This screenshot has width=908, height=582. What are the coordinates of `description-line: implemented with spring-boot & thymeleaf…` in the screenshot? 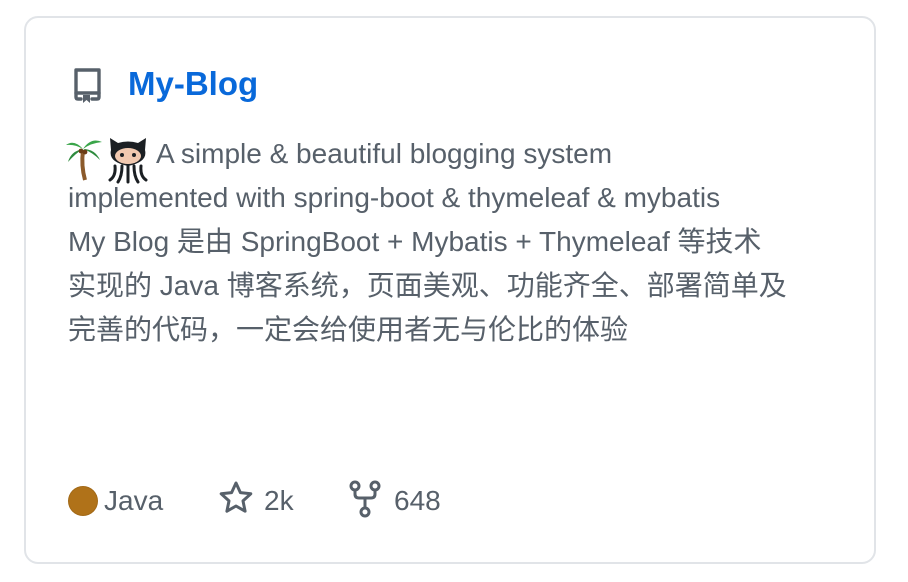 It's located at (394, 197).